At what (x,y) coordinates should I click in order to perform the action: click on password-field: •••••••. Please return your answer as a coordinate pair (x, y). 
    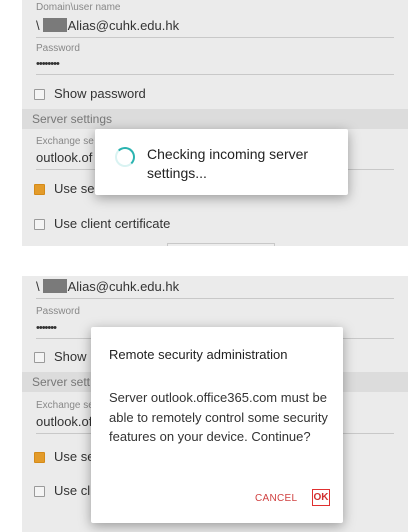
    Looking at the image, I should click on (46, 328).